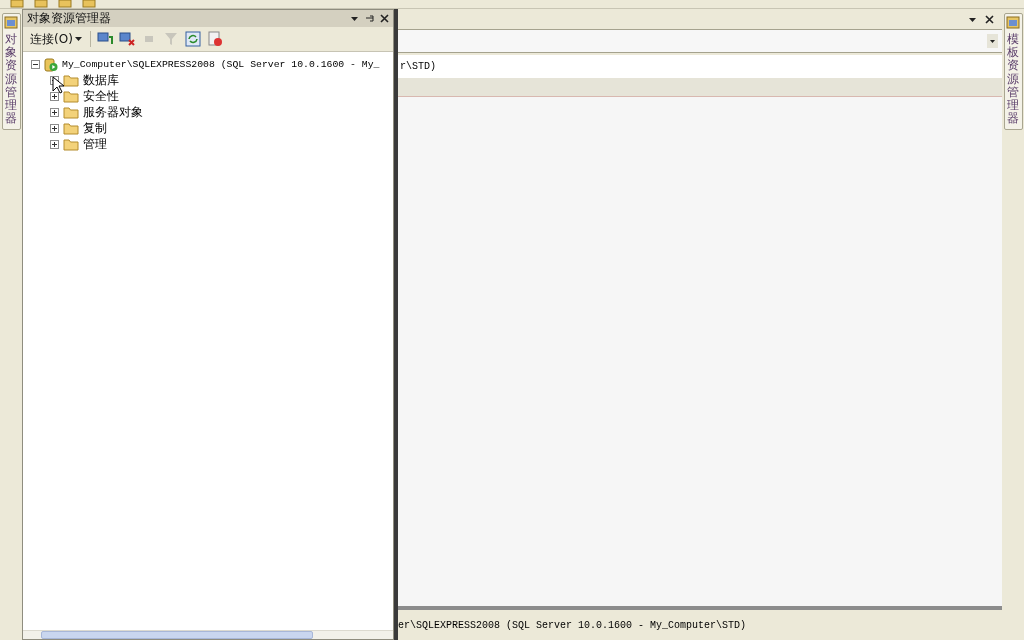  I want to click on caret-icon, so click(78, 39).